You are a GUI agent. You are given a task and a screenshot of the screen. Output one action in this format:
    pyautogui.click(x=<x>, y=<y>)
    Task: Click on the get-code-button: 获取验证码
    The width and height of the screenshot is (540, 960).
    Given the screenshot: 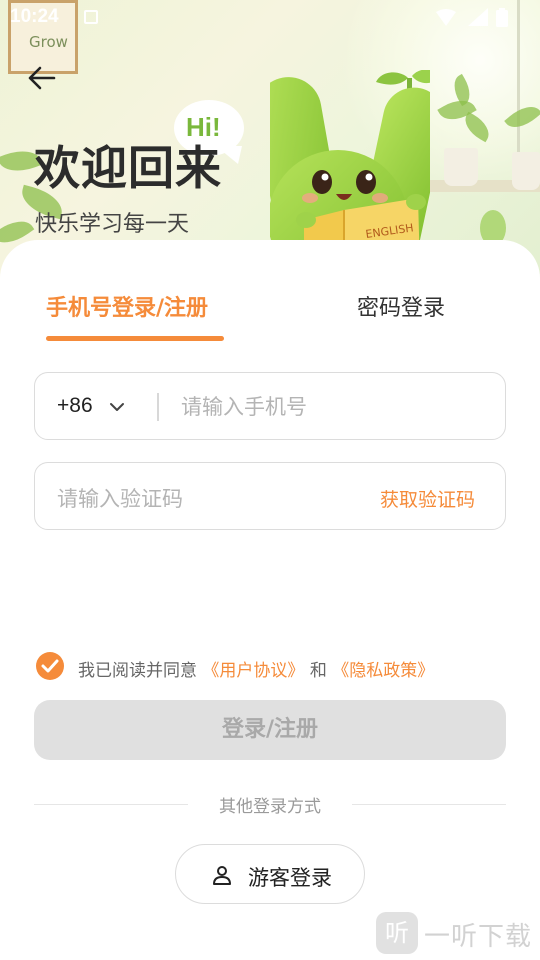 What is the action you would take?
    pyautogui.click(x=427, y=498)
    